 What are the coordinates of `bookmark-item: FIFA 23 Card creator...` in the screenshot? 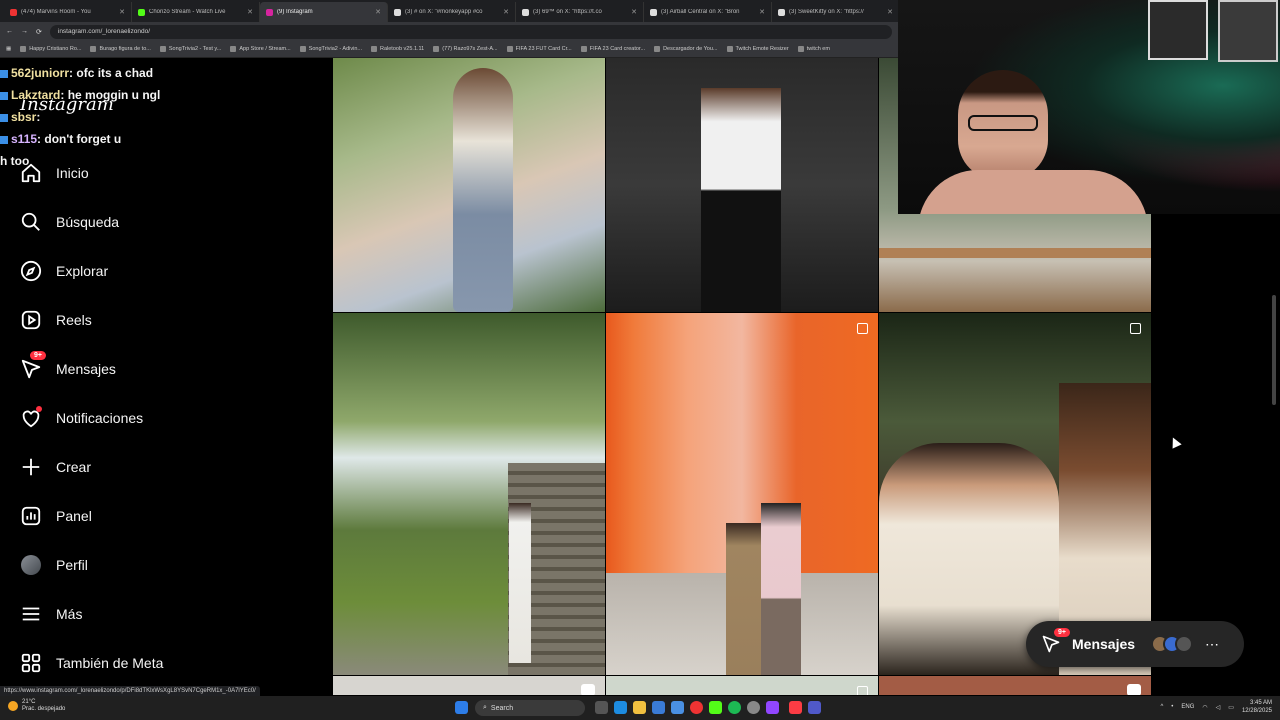 It's located at (612, 49).